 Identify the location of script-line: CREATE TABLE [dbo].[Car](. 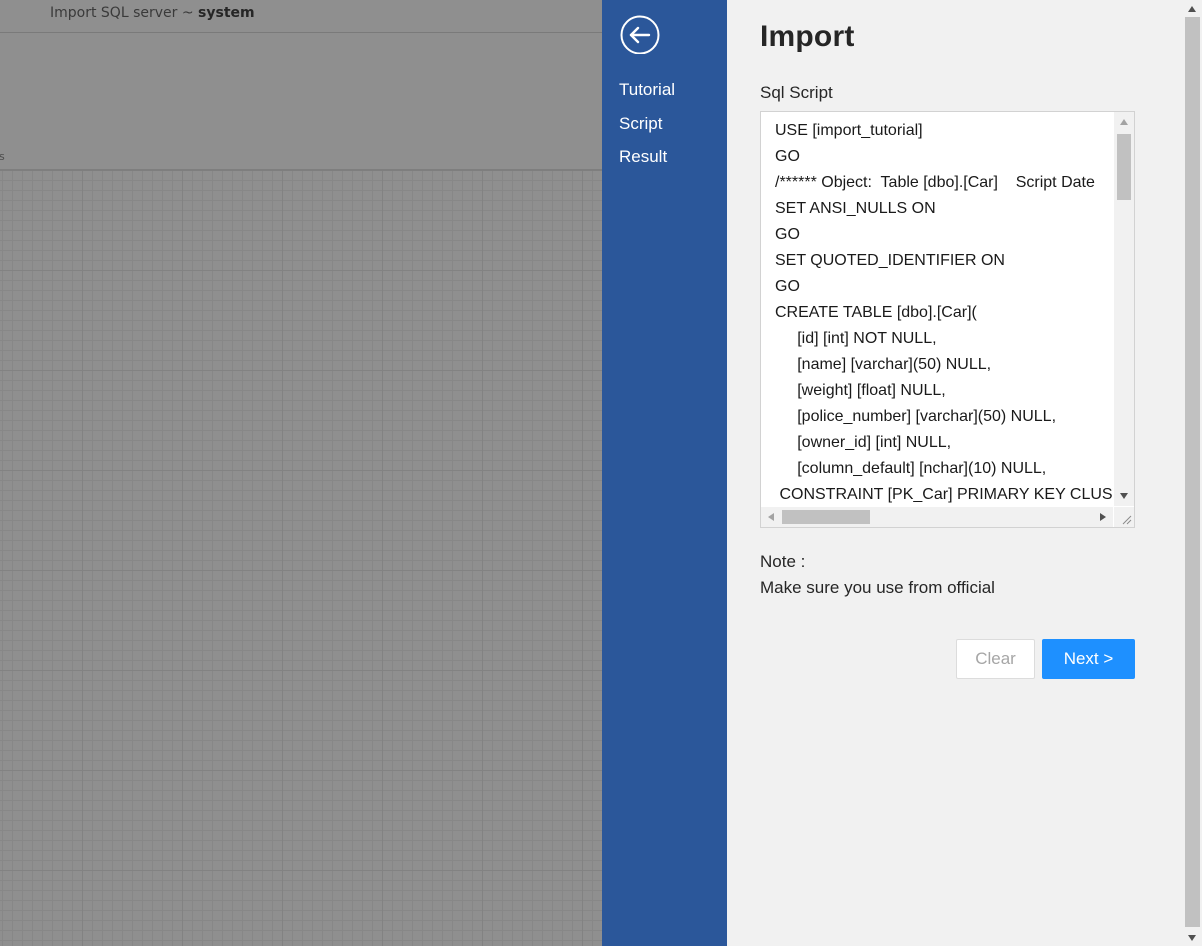
(876, 312).